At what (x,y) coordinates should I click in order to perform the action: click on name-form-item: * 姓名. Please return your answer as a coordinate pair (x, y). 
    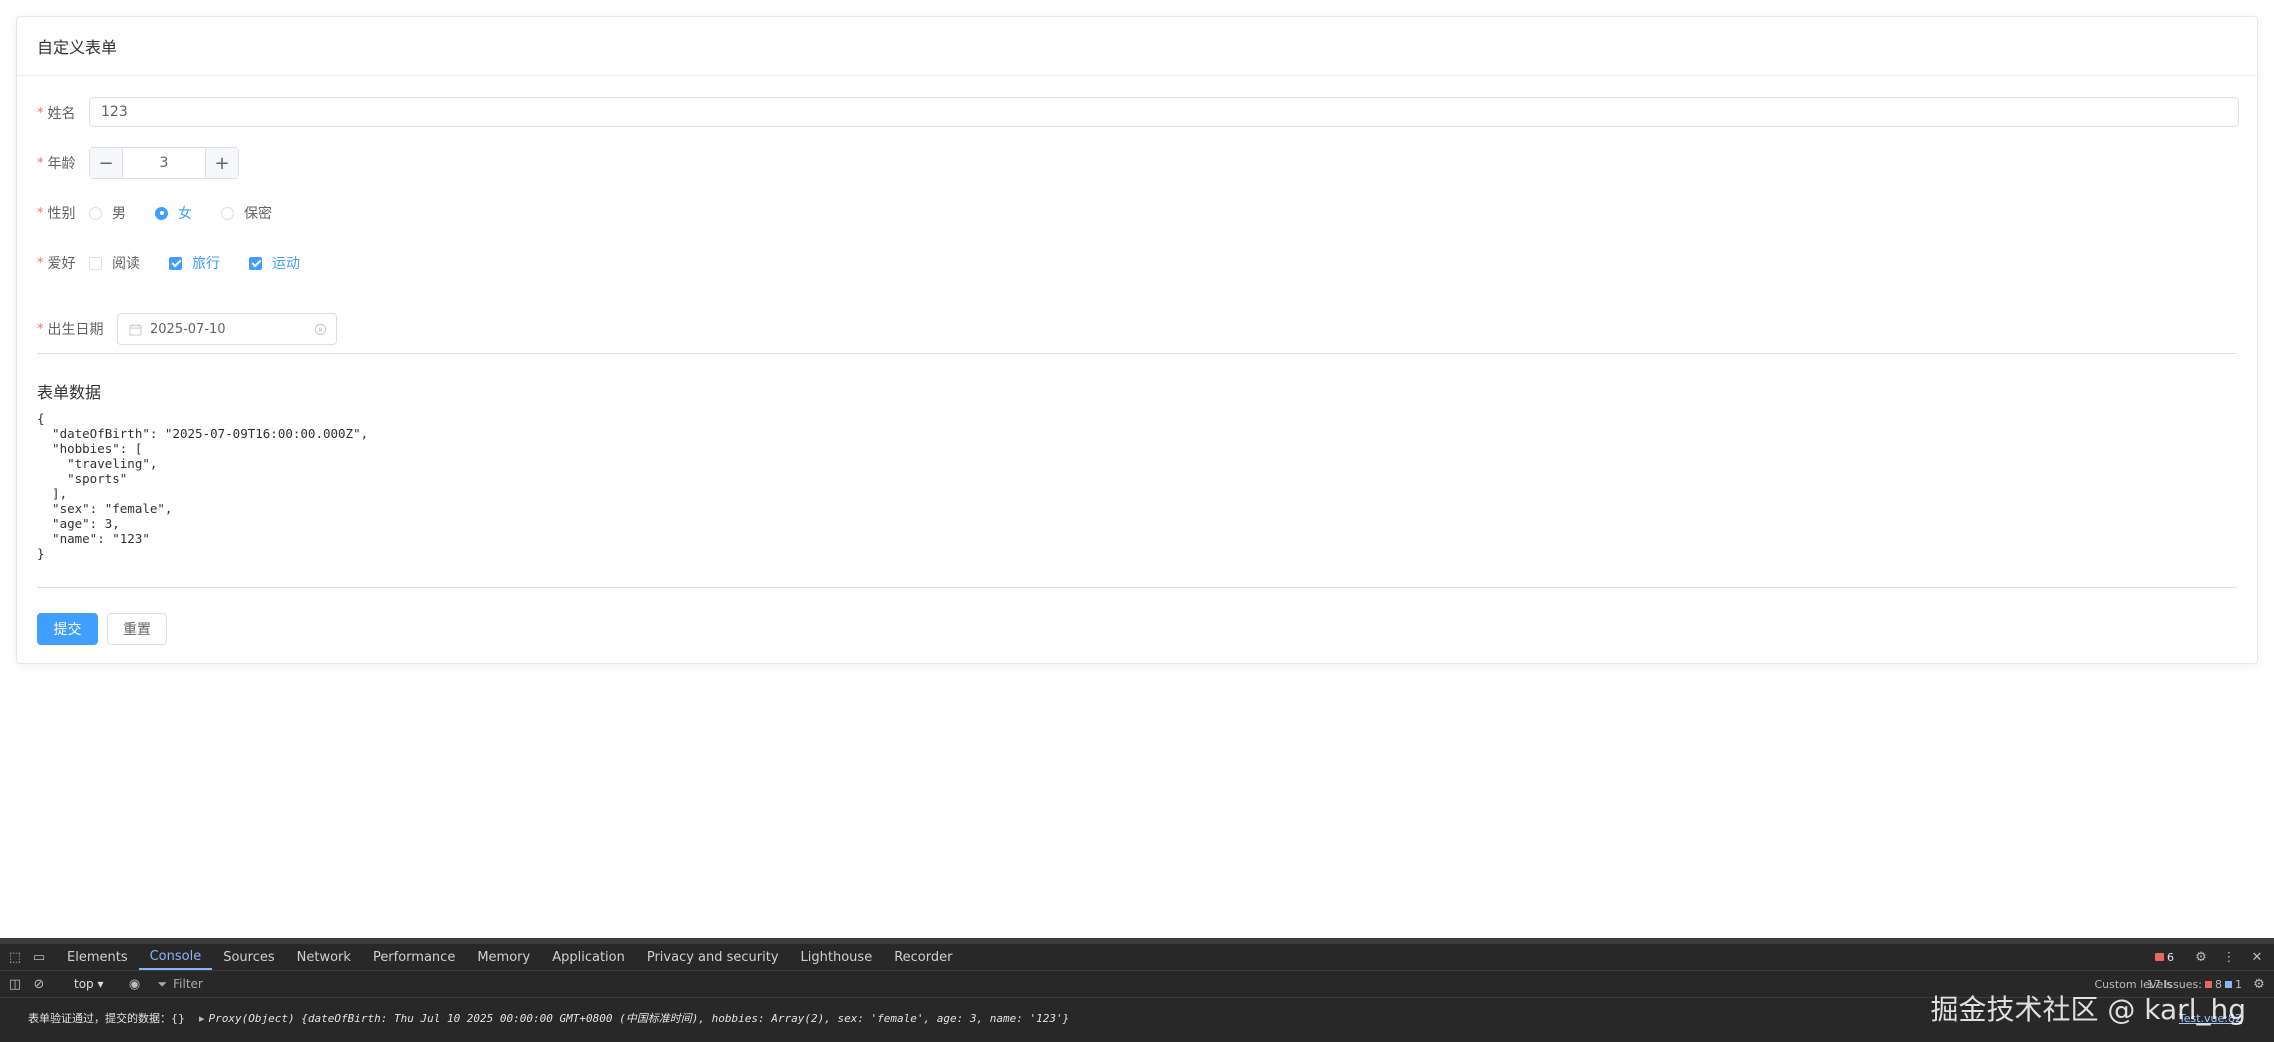
    Looking at the image, I should click on (56, 113).